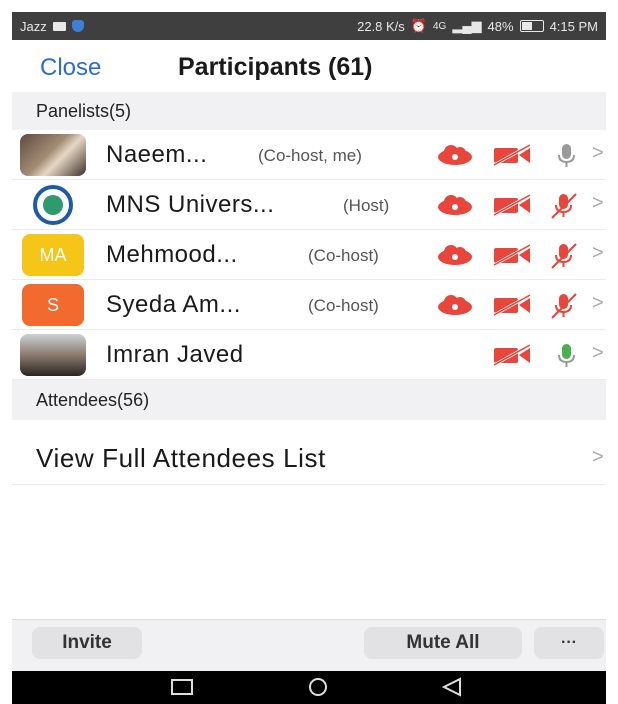 The width and height of the screenshot is (618, 704). What do you see at coordinates (181, 458) in the screenshot?
I see `view-full-attendees-label: View Full Attendees List` at bounding box center [181, 458].